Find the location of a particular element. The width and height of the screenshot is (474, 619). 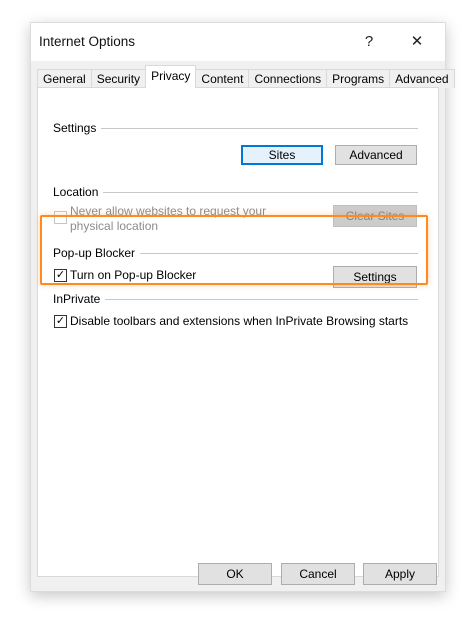

popup-blocker-label: Turn on Pop-up Blocker is located at coordinates (133, 275).